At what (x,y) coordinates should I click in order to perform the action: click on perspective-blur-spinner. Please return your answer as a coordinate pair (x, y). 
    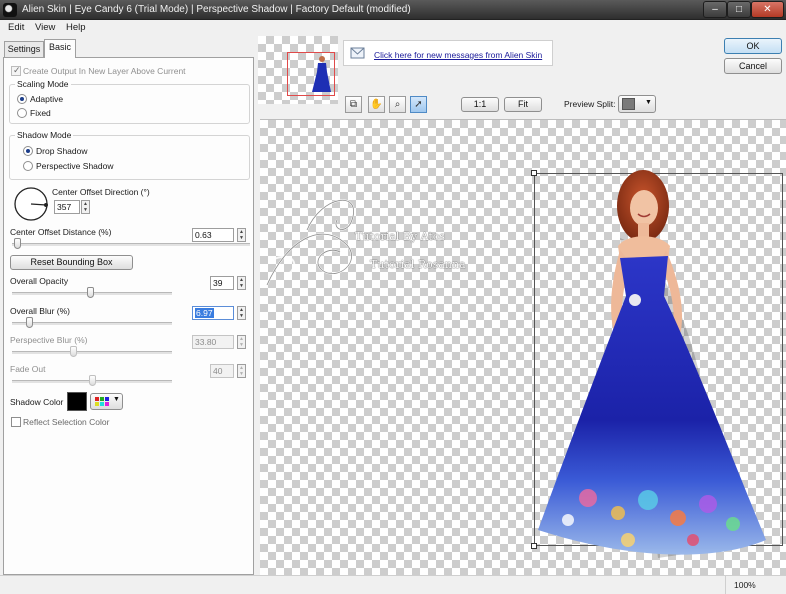
    Looking at the image, I should click on (241, 342).